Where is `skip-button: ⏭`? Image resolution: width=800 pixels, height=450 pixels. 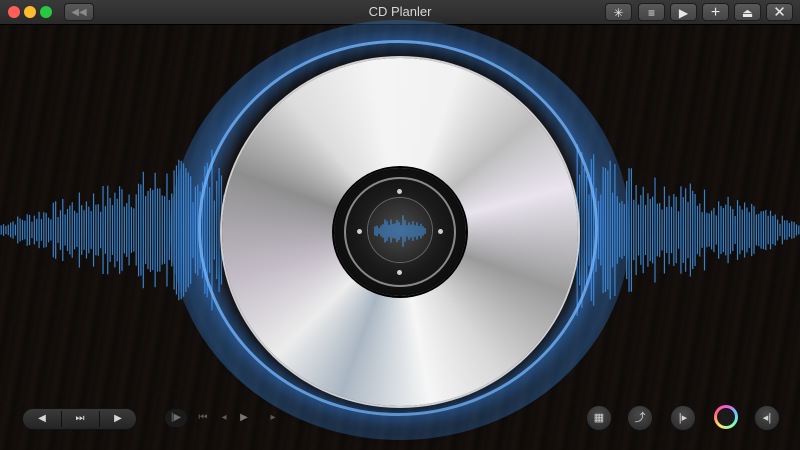 skip-button: ⏭ is located at coordinates (80, 419).